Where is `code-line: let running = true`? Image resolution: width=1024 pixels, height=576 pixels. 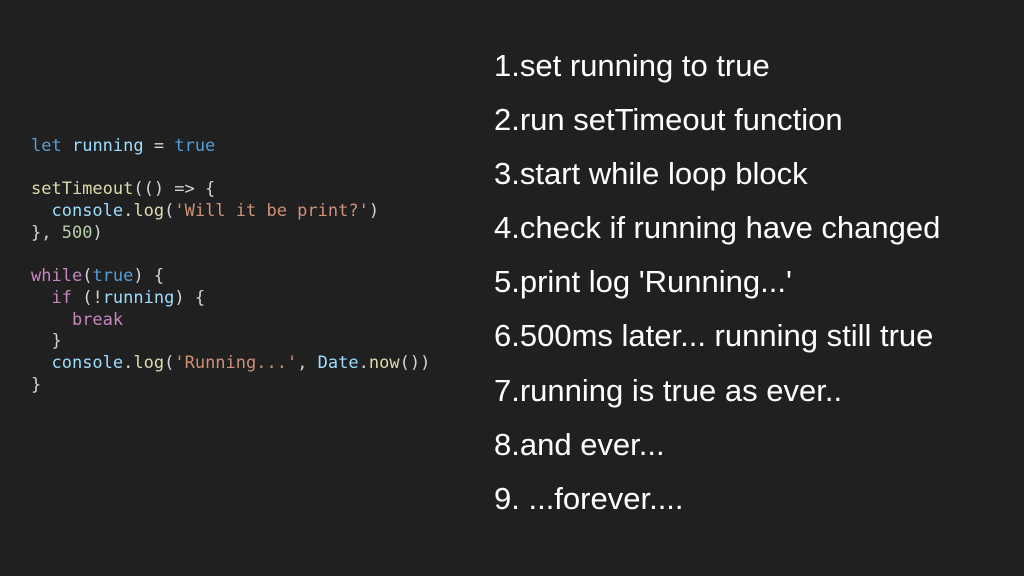 code-line: let running = true is located at coordinates (230, 147).